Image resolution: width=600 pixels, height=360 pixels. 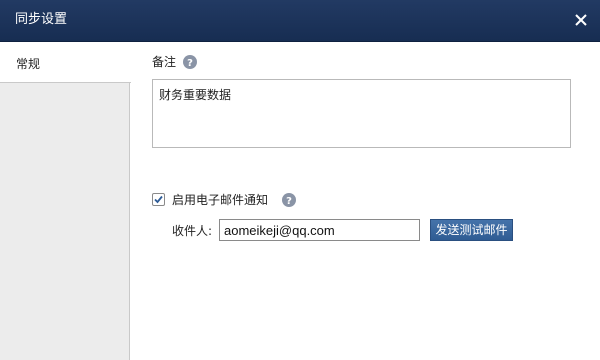 What do you see at coordinates (361, 113) in the screenshot?
I see `notes-textarea: 财务重要数据` at bounding box center [361, 113].